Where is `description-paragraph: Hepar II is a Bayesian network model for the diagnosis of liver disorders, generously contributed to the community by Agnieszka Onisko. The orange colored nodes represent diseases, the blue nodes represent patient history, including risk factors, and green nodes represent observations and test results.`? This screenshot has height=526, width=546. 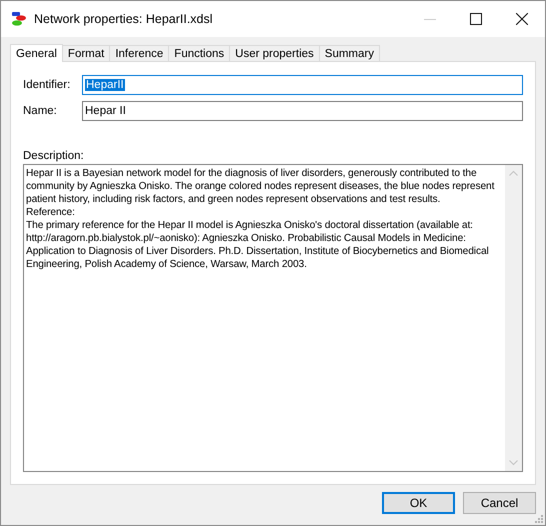 description-paragraph: Hepar II is a Bayesian network model for the diagnosis of liver disorders, generously contributed to the community by Agnieszka Onisko. The orange colored nodes represent diseases, the blue nodes represent patient history, including risk factors, and green nodes represent observations and test results. is located at coordinates (261, 186).